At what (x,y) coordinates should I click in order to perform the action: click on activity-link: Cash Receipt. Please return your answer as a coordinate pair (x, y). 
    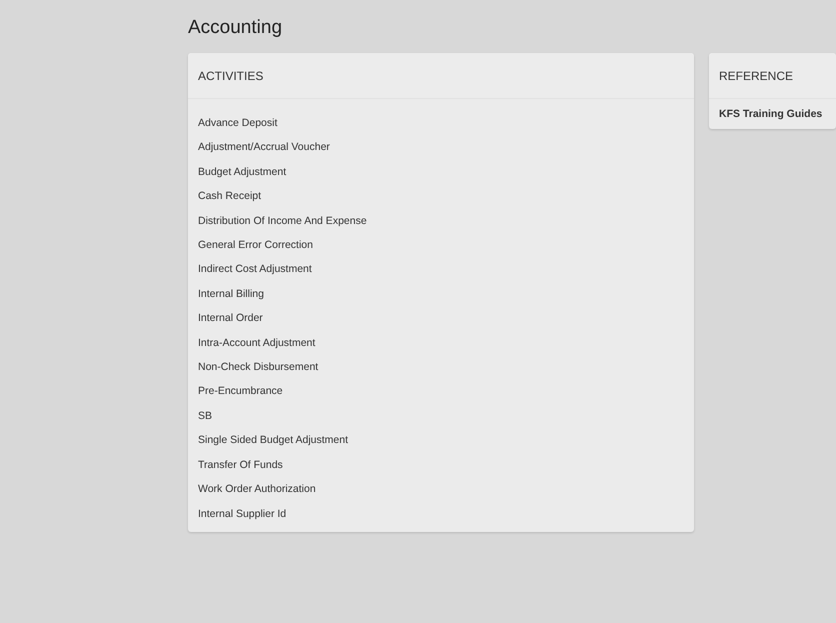
    Looking at the image, I should click on (230, 196).